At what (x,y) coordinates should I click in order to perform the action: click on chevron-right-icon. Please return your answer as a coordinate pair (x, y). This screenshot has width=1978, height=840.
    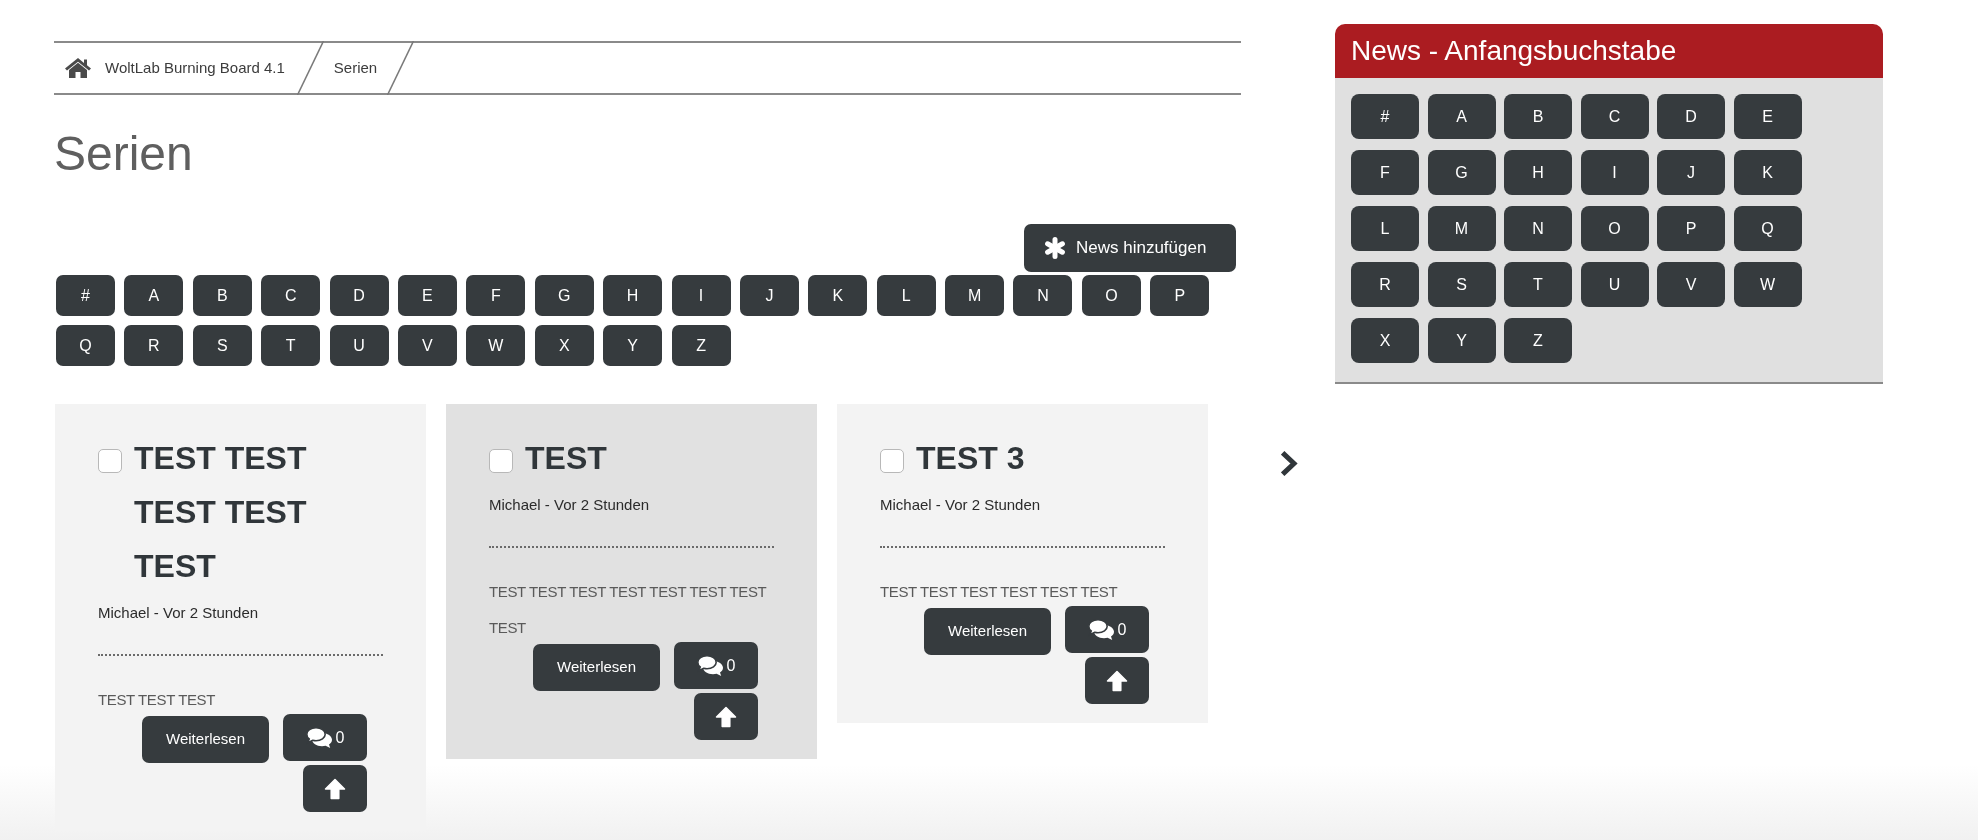
    Looking at the image, I should click on (1289, 463).